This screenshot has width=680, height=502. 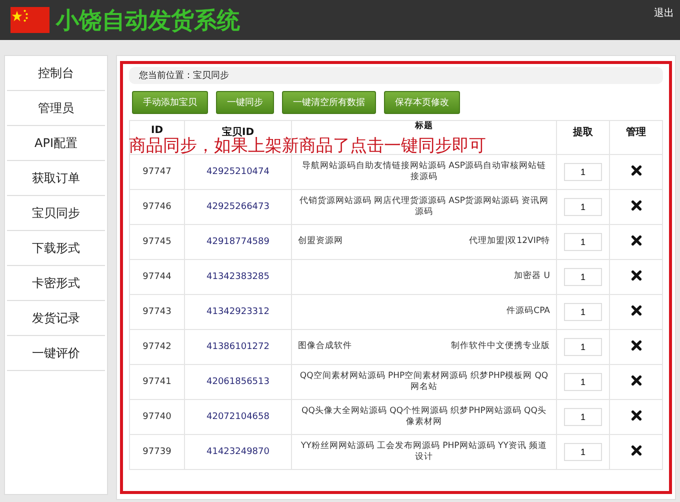 I want to click on title-text: YY粉丝网网站源码 工会发布网源码 PHP网站源码 YY资讯 频道设计, so click(x=424, y=451).